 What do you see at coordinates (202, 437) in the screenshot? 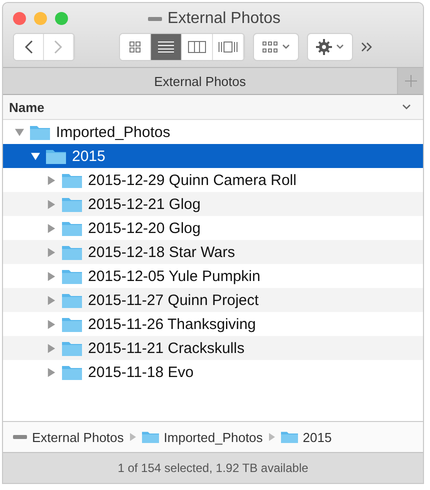
I see `path-item: Imported_Photos` at bounding box center [202, 437].